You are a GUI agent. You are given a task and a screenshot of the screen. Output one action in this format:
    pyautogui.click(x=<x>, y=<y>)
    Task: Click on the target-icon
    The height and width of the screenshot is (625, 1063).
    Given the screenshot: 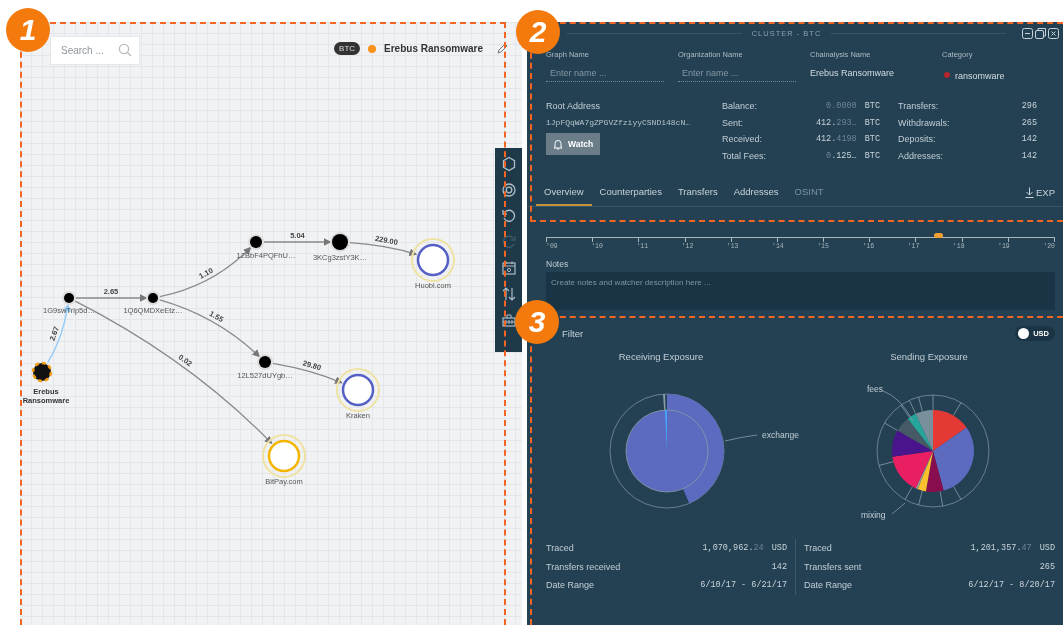 What is the action you would take?
    pyautogui.click(x=508, y=190)
    